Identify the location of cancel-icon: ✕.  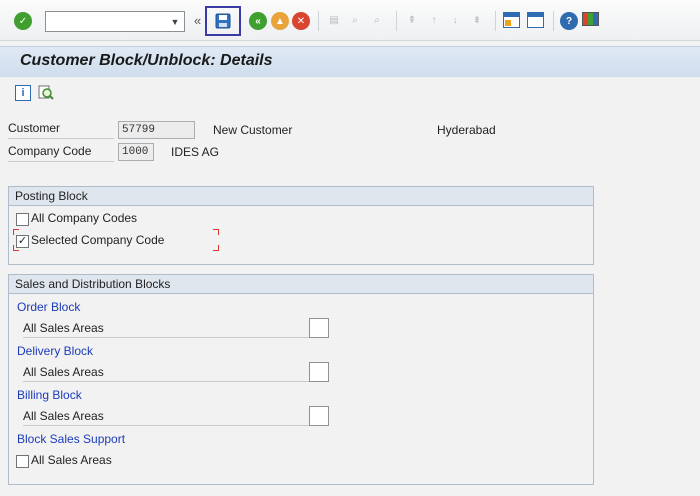
(301, 21).